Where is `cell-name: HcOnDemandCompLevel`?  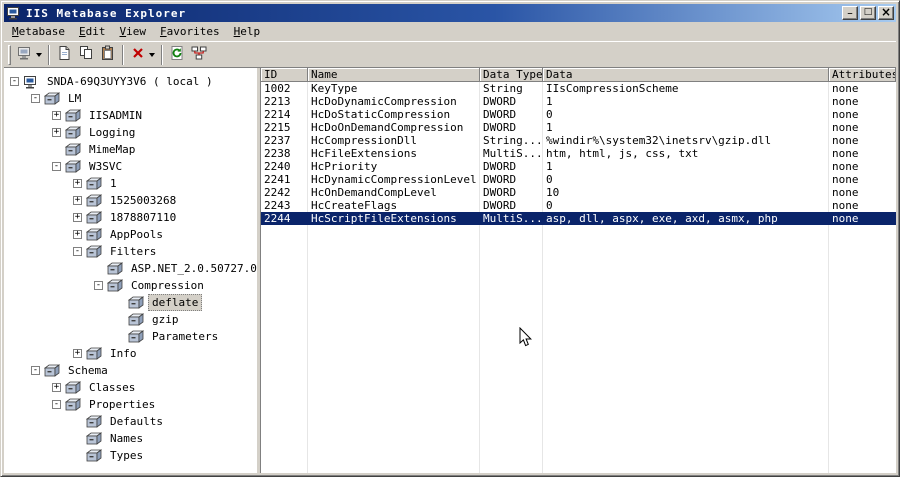 cell-name: HcOnDemandCompLevel is located at coordinates (374, 192).